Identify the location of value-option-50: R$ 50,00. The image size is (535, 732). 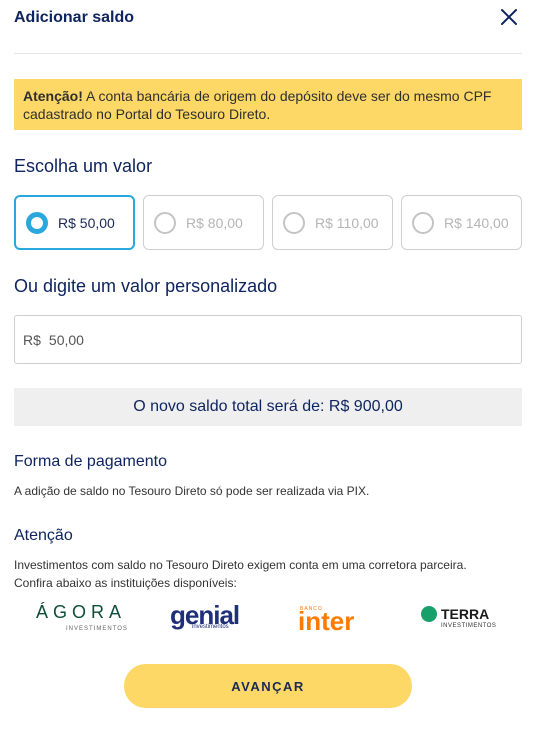
(74, 222).